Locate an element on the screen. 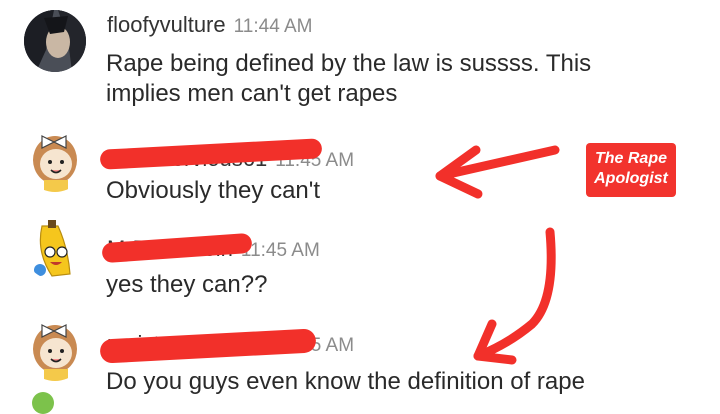 Image resolution: width=720 pixels, height=414 pixels. annotation-line: The Rape is located at coordinates (630, 158).